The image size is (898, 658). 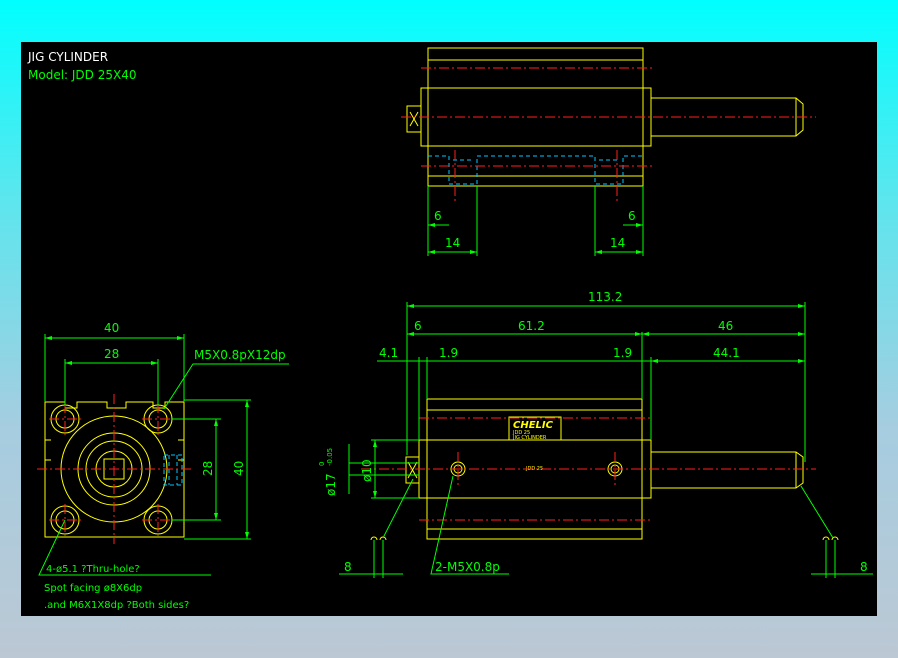 I want to click on dim-61-2-text: 61.2, so click(x=531, y=326).